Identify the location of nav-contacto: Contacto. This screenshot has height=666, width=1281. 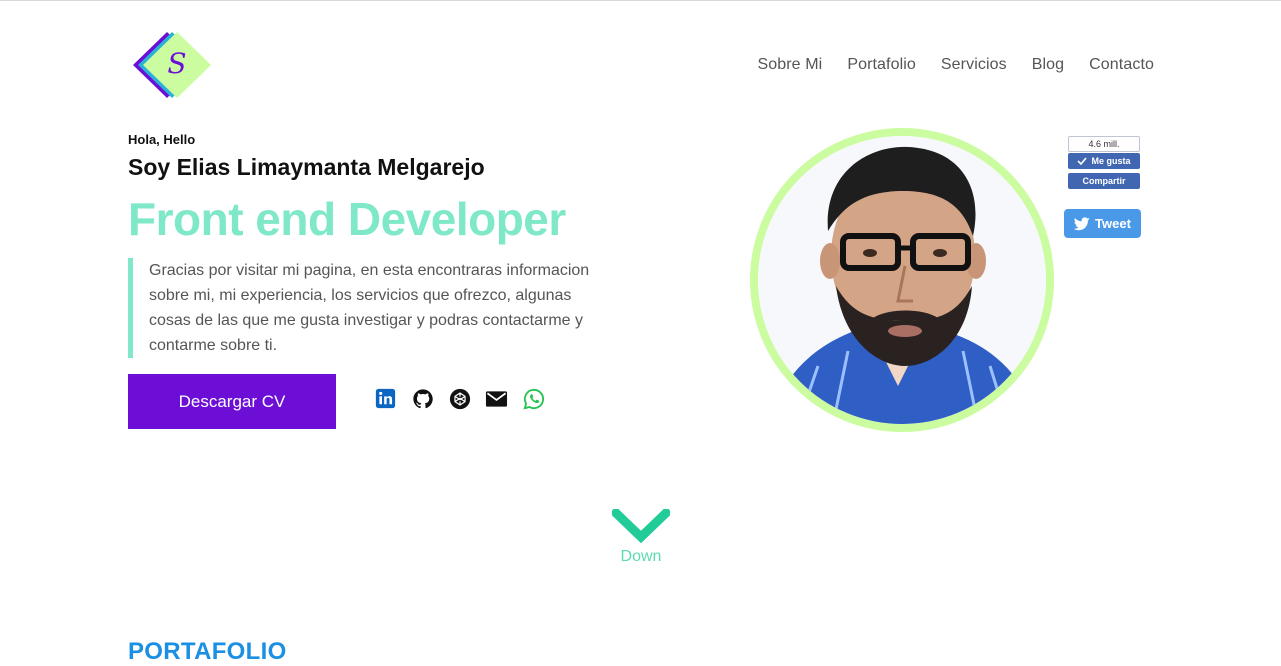
(1121, 65).